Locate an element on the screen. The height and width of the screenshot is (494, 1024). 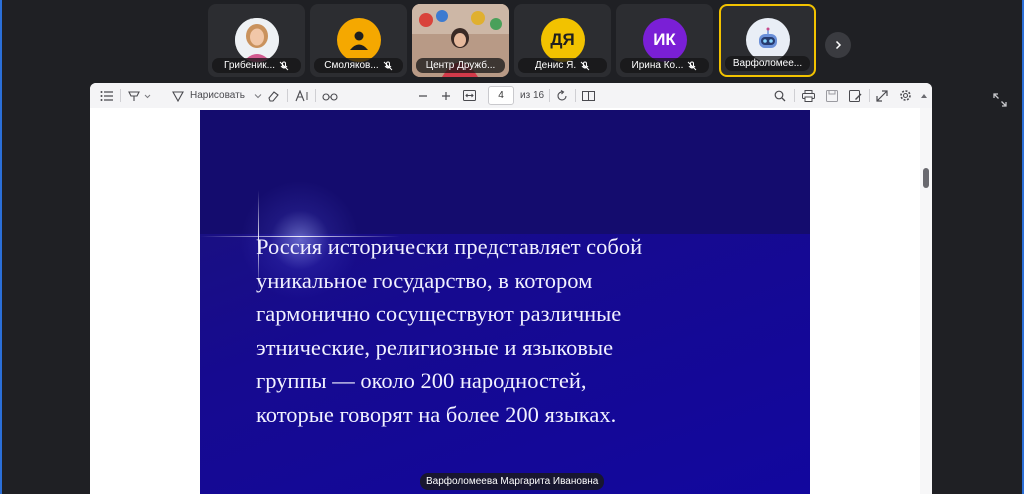
fit-page-button is located at coordinates (469, 95).